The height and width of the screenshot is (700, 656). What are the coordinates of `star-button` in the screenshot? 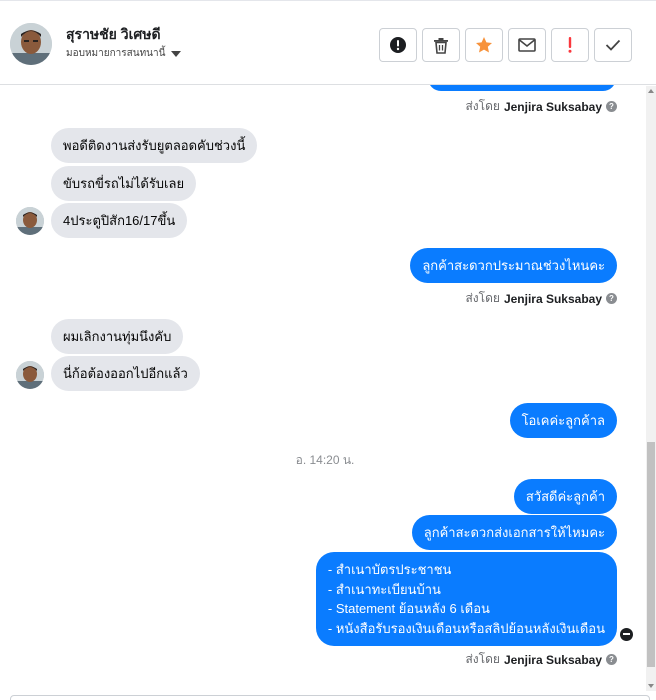 It's located at (484, 45).